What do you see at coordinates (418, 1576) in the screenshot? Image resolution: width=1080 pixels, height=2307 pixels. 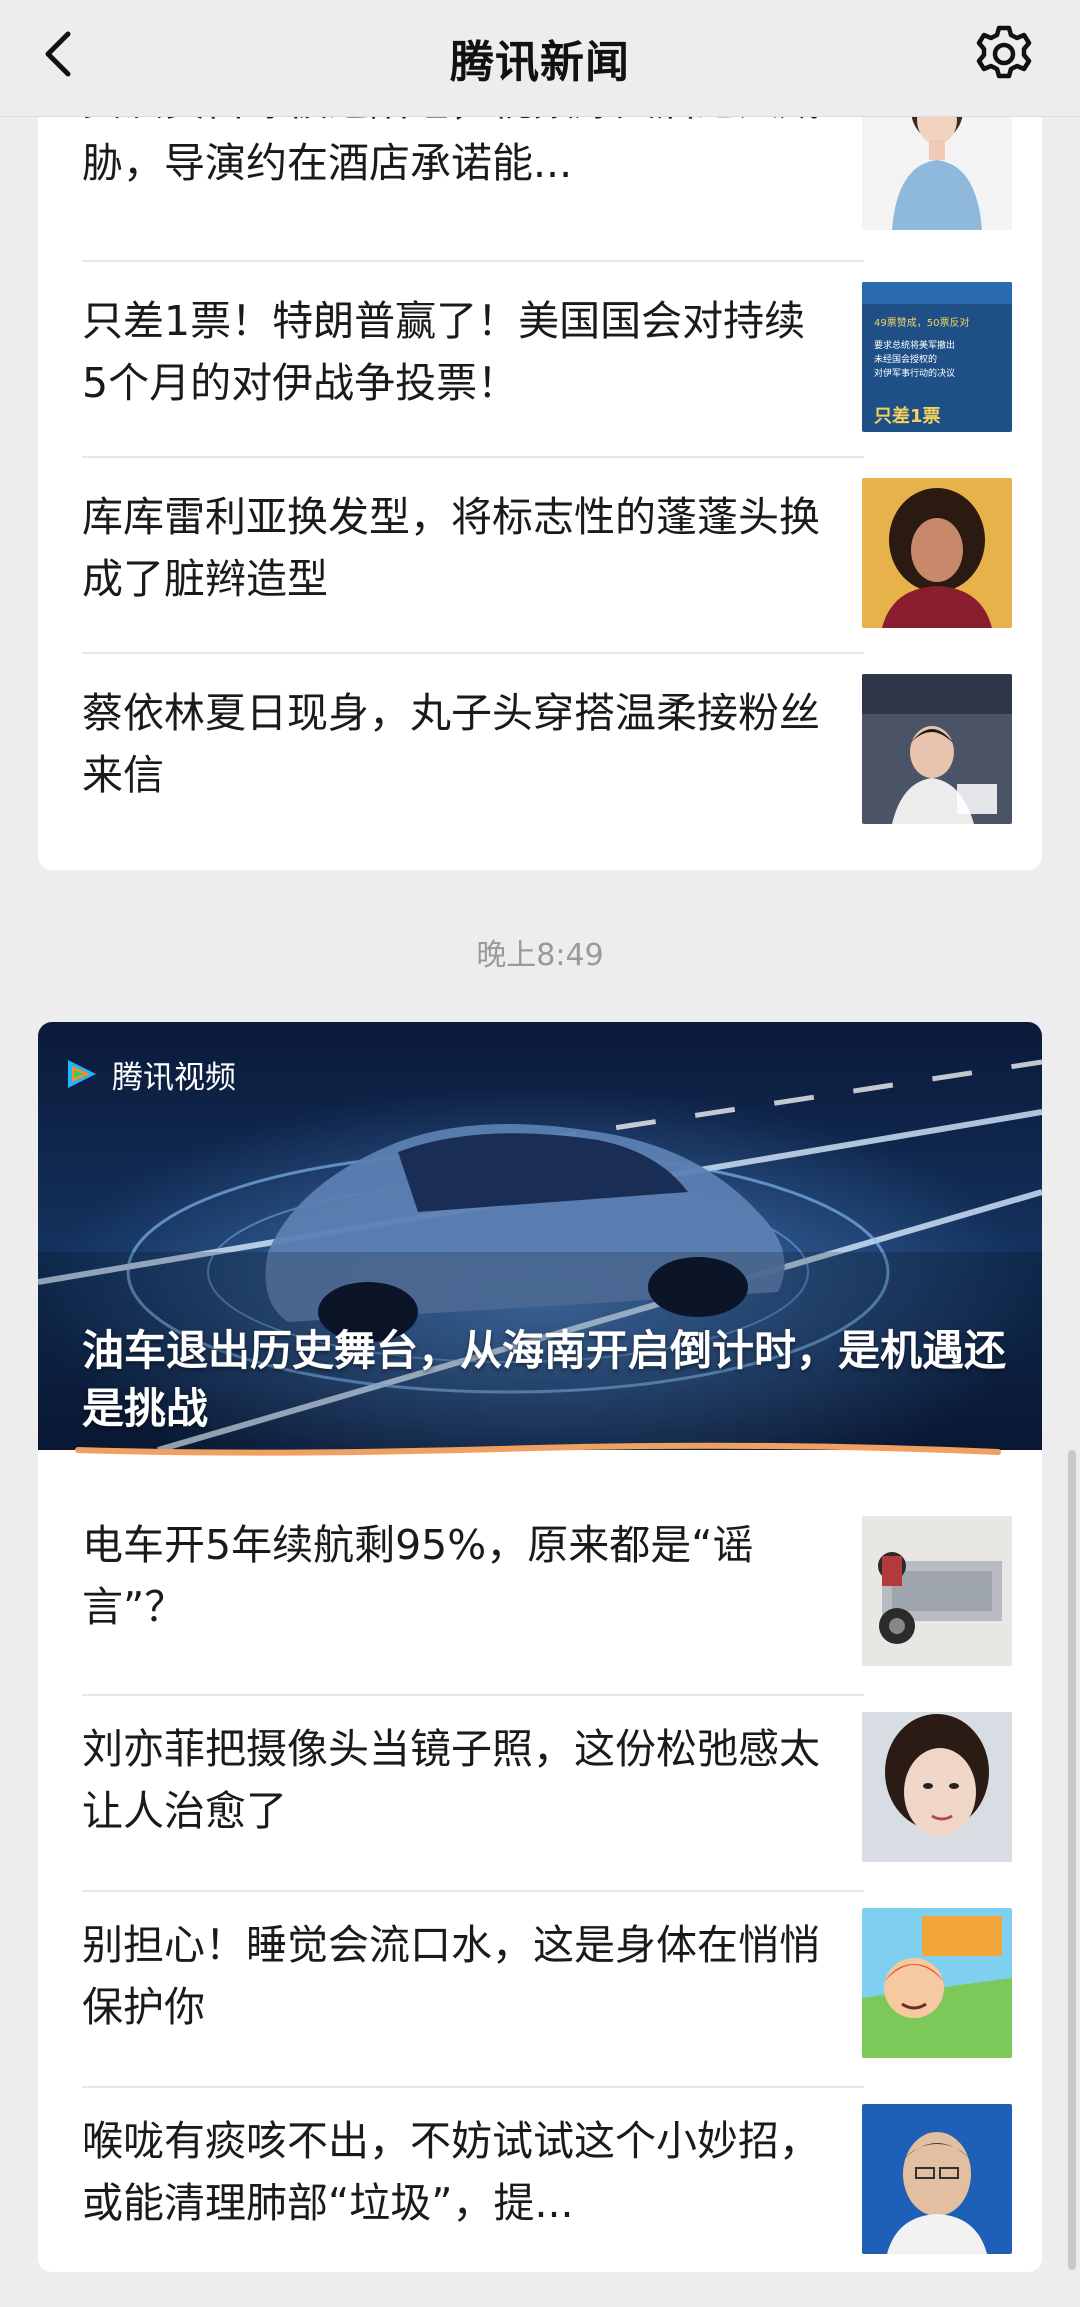 I see `news-title: 电车开5年续航剩95%，原来都是“谣言”？` at bounding box center [418, 1576].